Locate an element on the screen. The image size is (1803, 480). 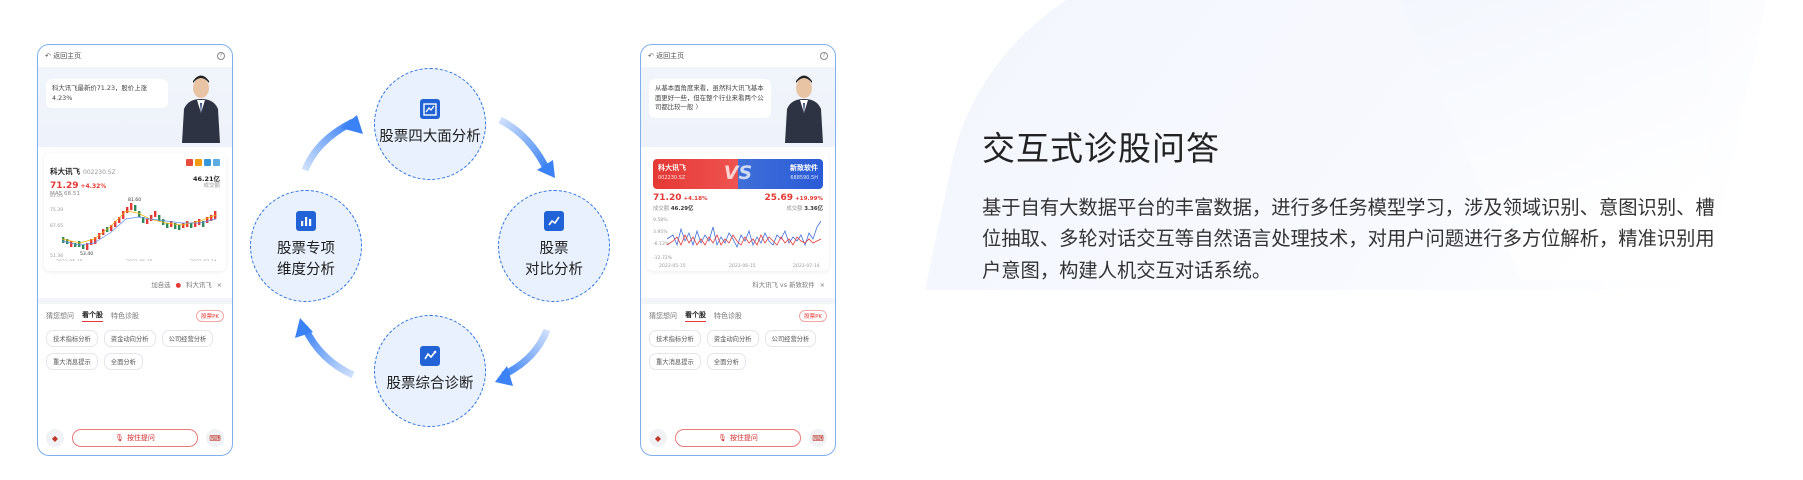
vs-prices: 71.20 +4.18% 25.69 +19.99% is located at coordinates (738, 198).